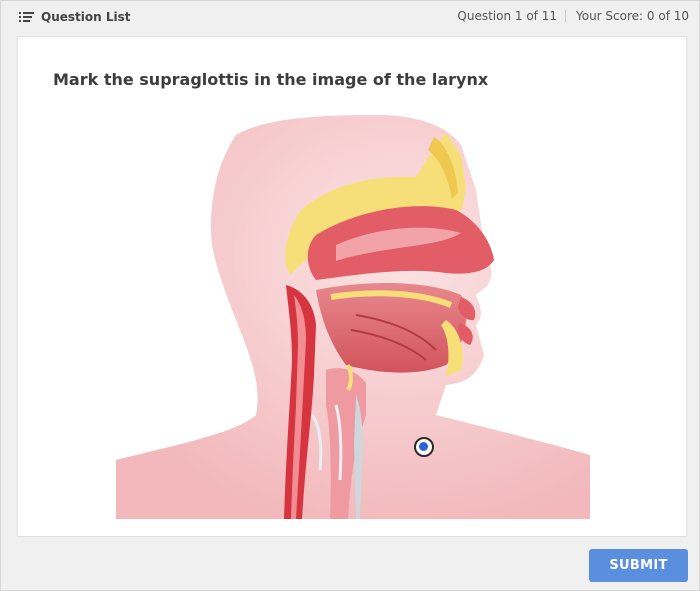  Describe the element at coordinates (573, 16) in the screenshot. I see `status-bar: Question 1 of 11 Your Score: 0 of 10` at that location.